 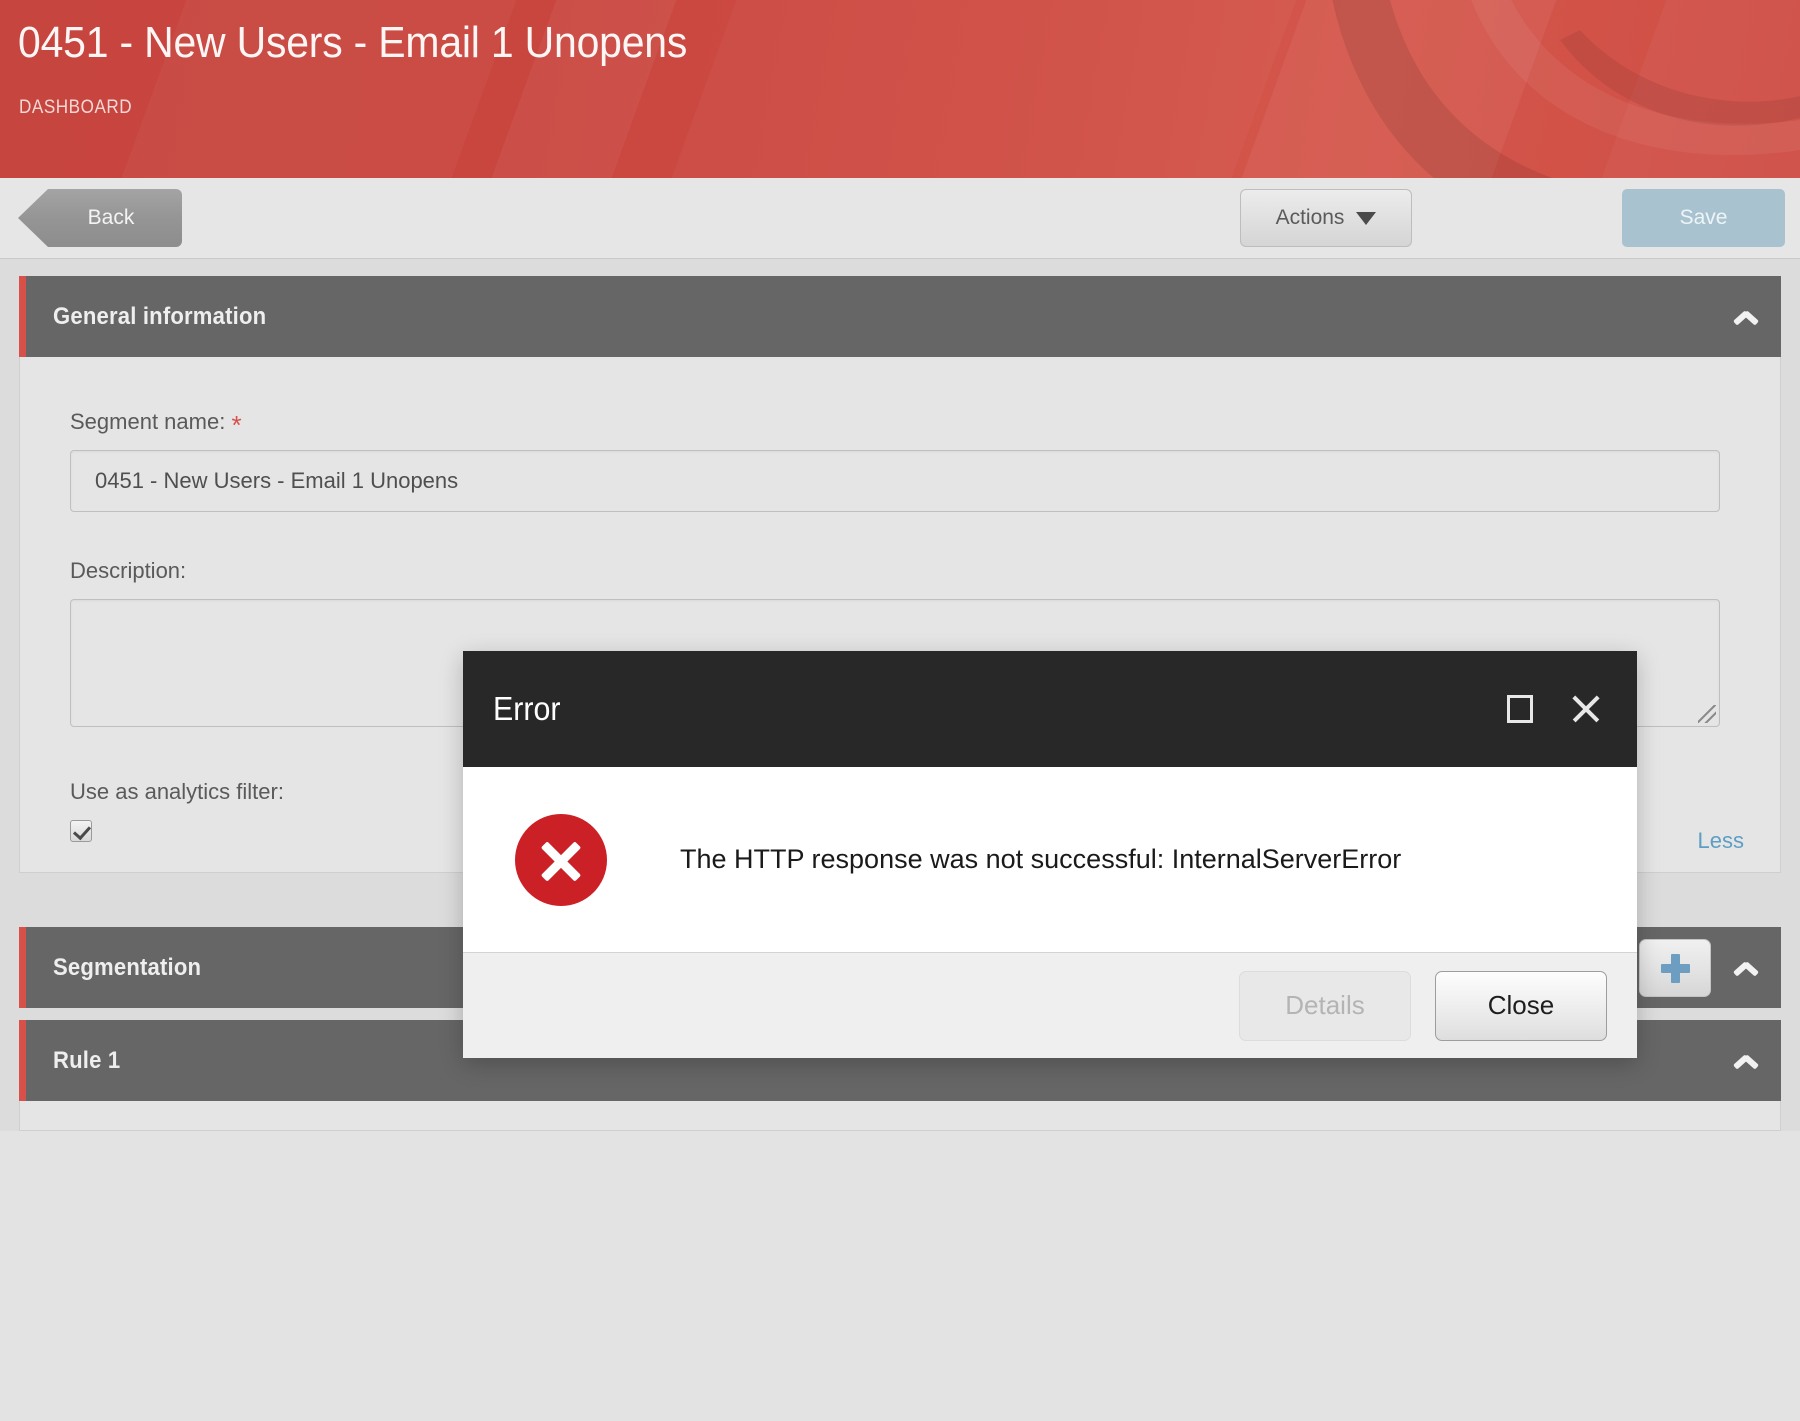 What do you see at coordinates (900, 423) in the screenshot?
I see `segment-name-label: Segment name: *` at bounding box center [900, 423].